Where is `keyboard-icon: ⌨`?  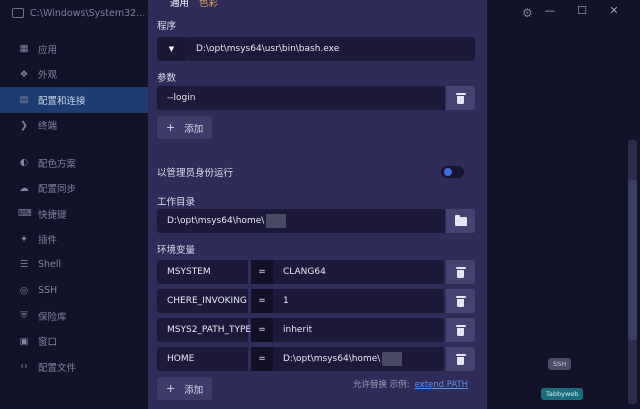 keyboard-icon: ⌨ is located at coordinates (25, 214).